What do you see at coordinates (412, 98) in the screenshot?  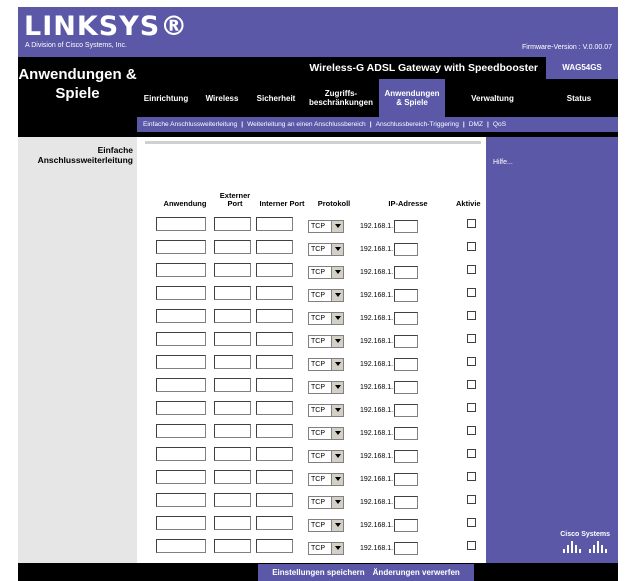 I see `tab-anwendungen-spiele: Anwendungen & Spiele` at bounding box center [412, 98].